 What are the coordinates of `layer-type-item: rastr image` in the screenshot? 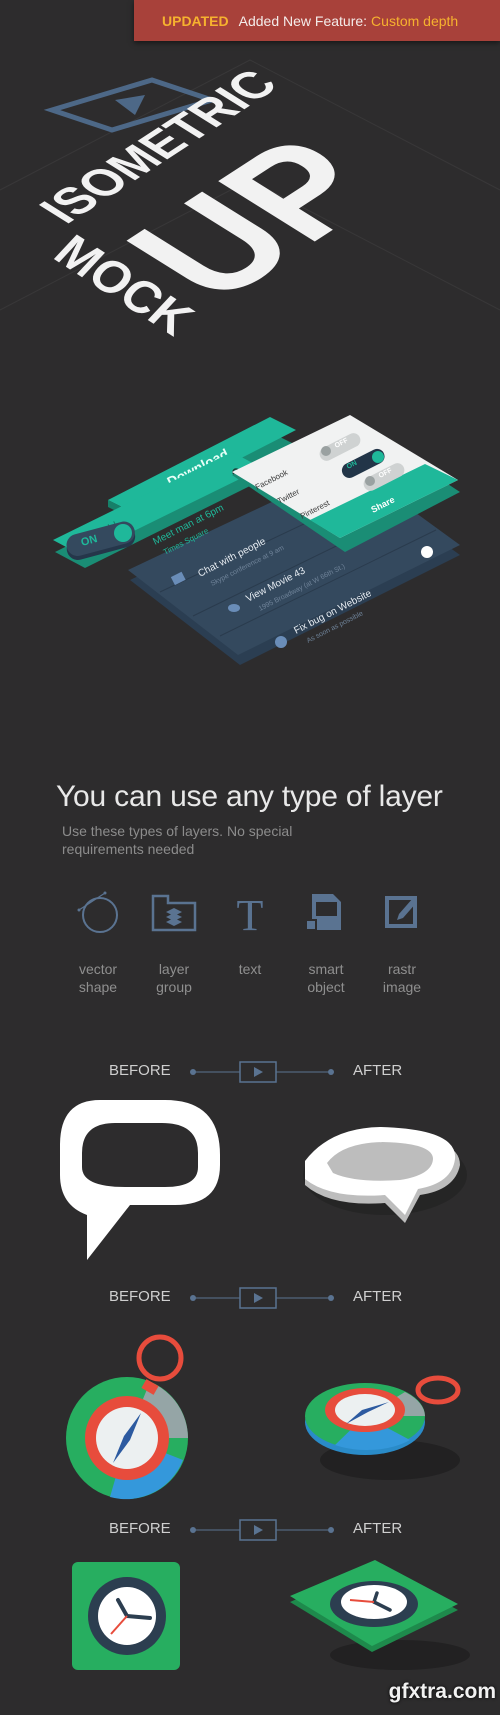 It's located at (402, 945).